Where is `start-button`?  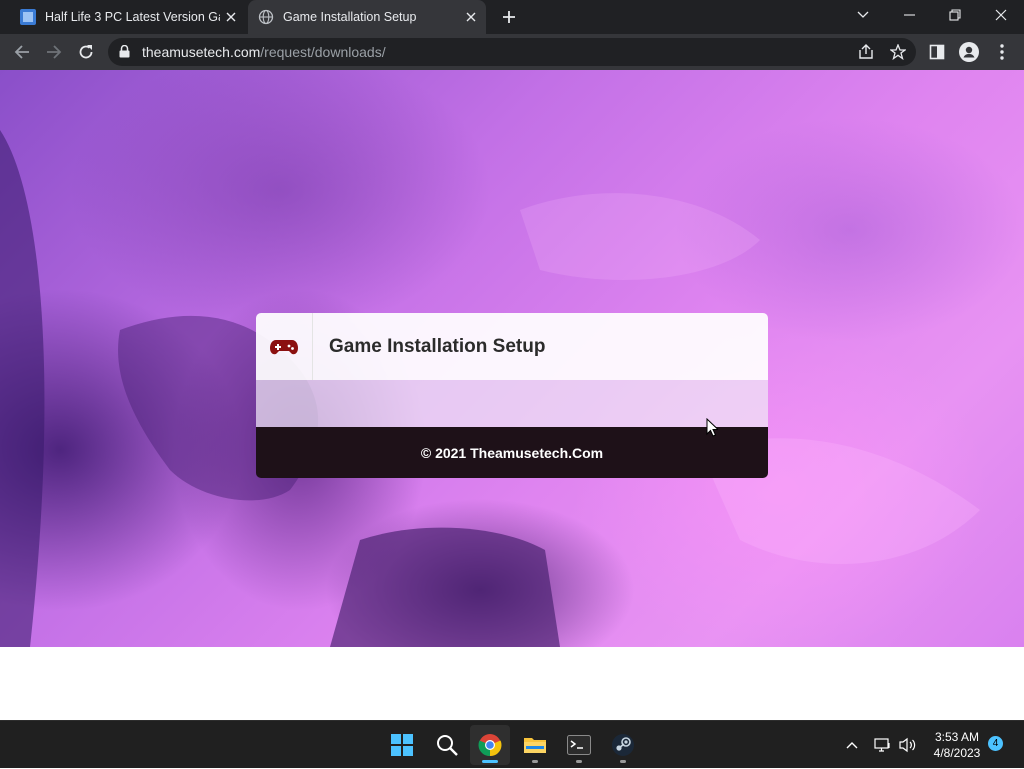
start-button is located at coordinates (402, 745).